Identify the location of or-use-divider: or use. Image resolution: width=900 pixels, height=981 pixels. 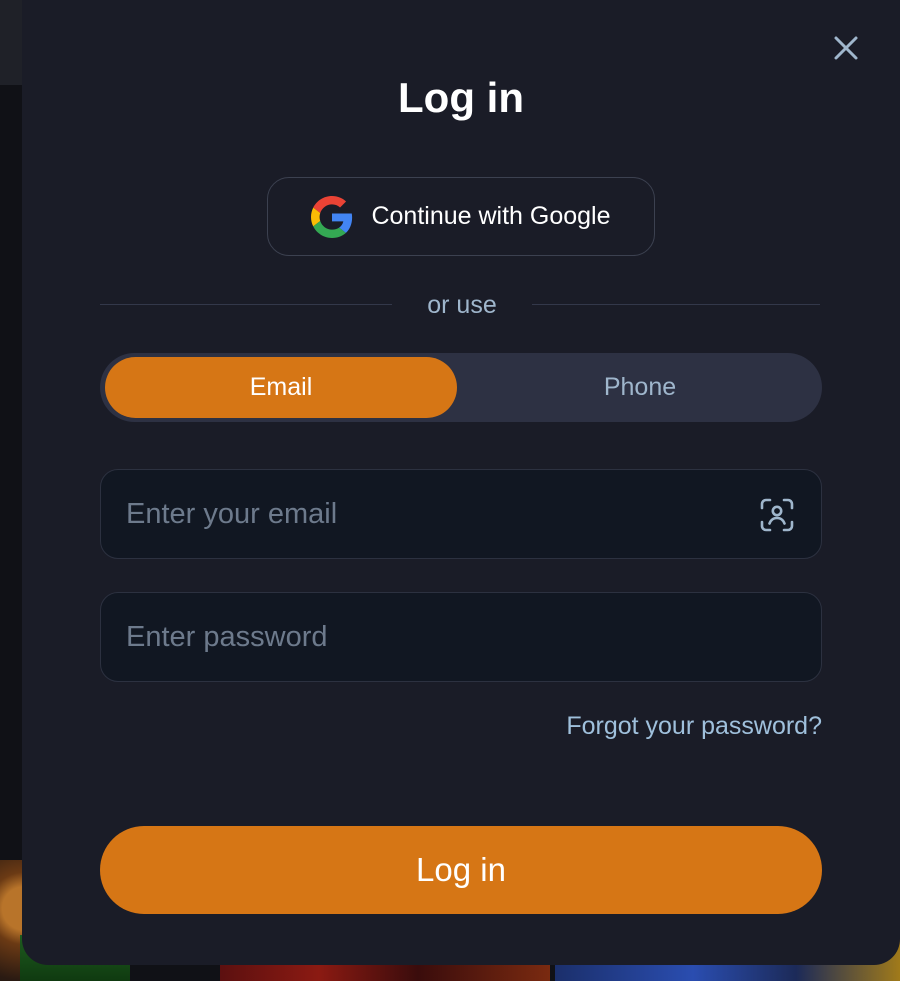
(460, 305).